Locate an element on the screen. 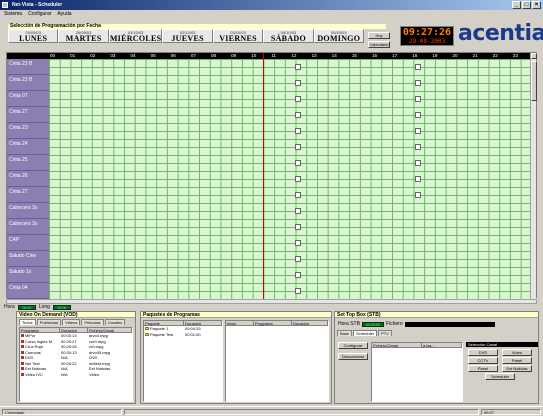  day-button-martes: 26/09/03 MARTES is located at coordinates (83, 36).